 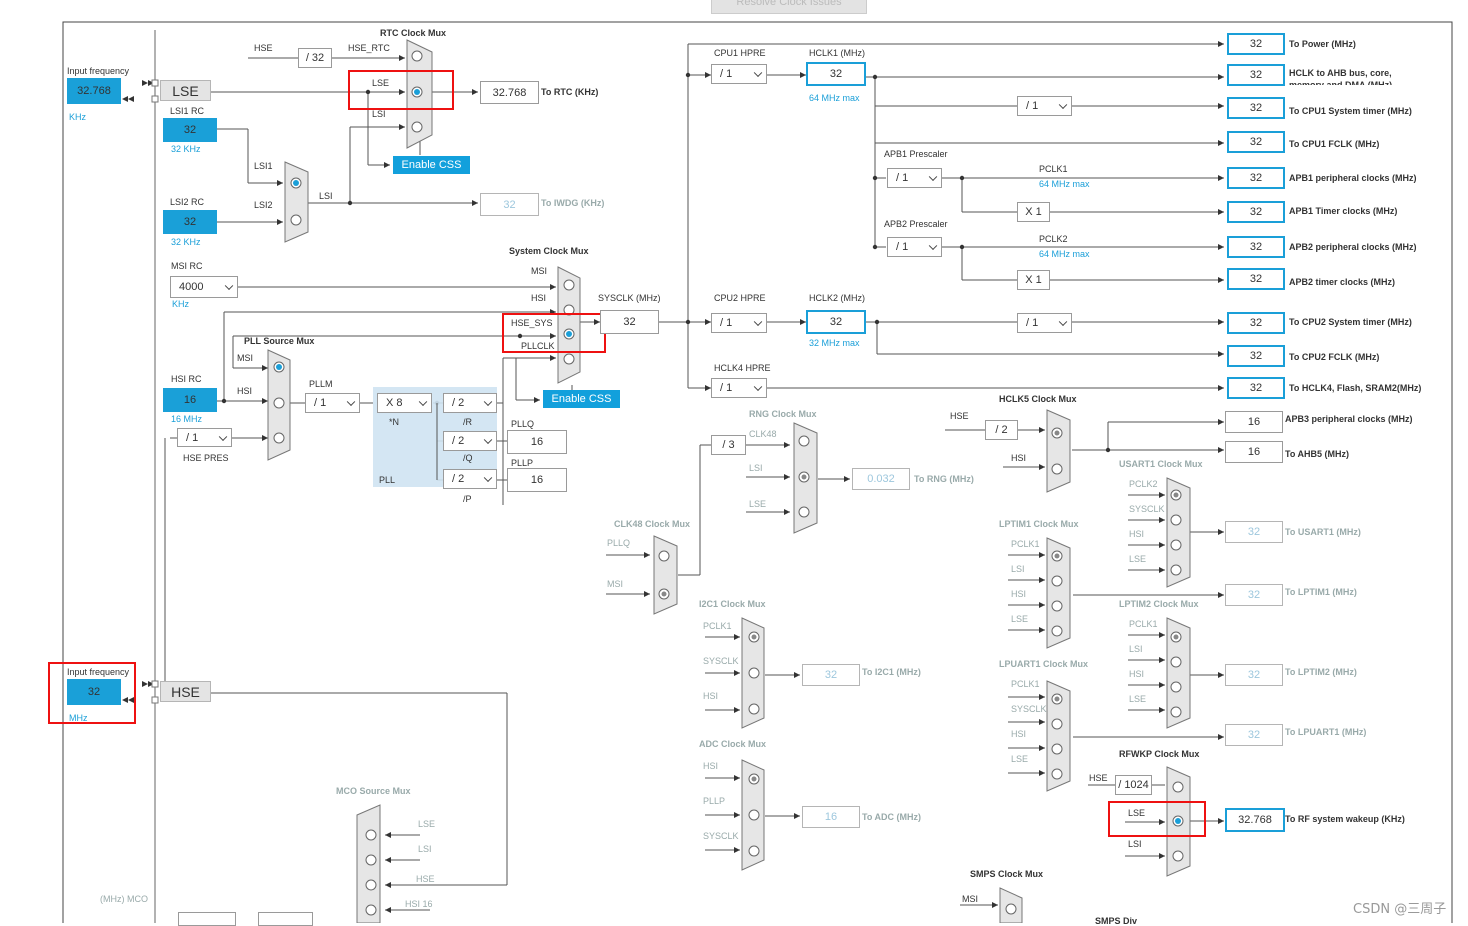 What do you see at coordinates (1133, 785) in the screenshot?
I see `rfwkp-divider: / 1024` at bounding box center [1133, 785].